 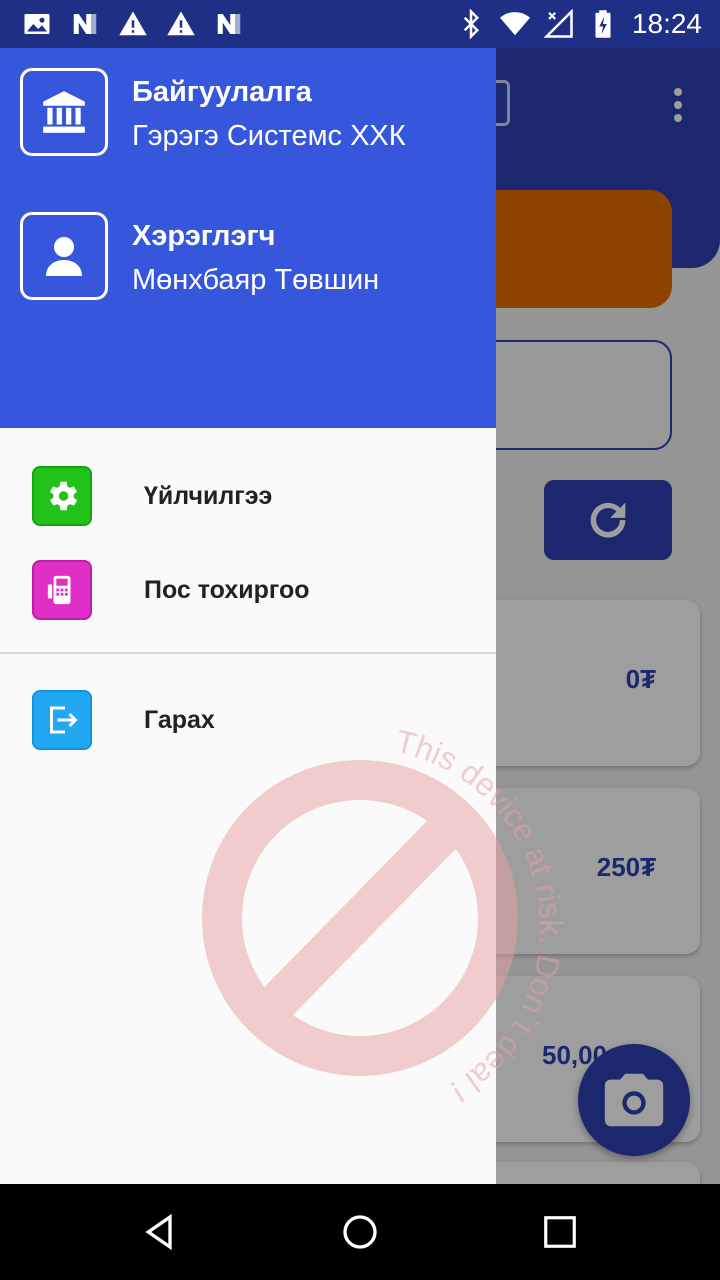 What do you see at coordinates (471, 24) in the screenshot?
I see `bluetooth-icon` at bounding box center [471, 24].